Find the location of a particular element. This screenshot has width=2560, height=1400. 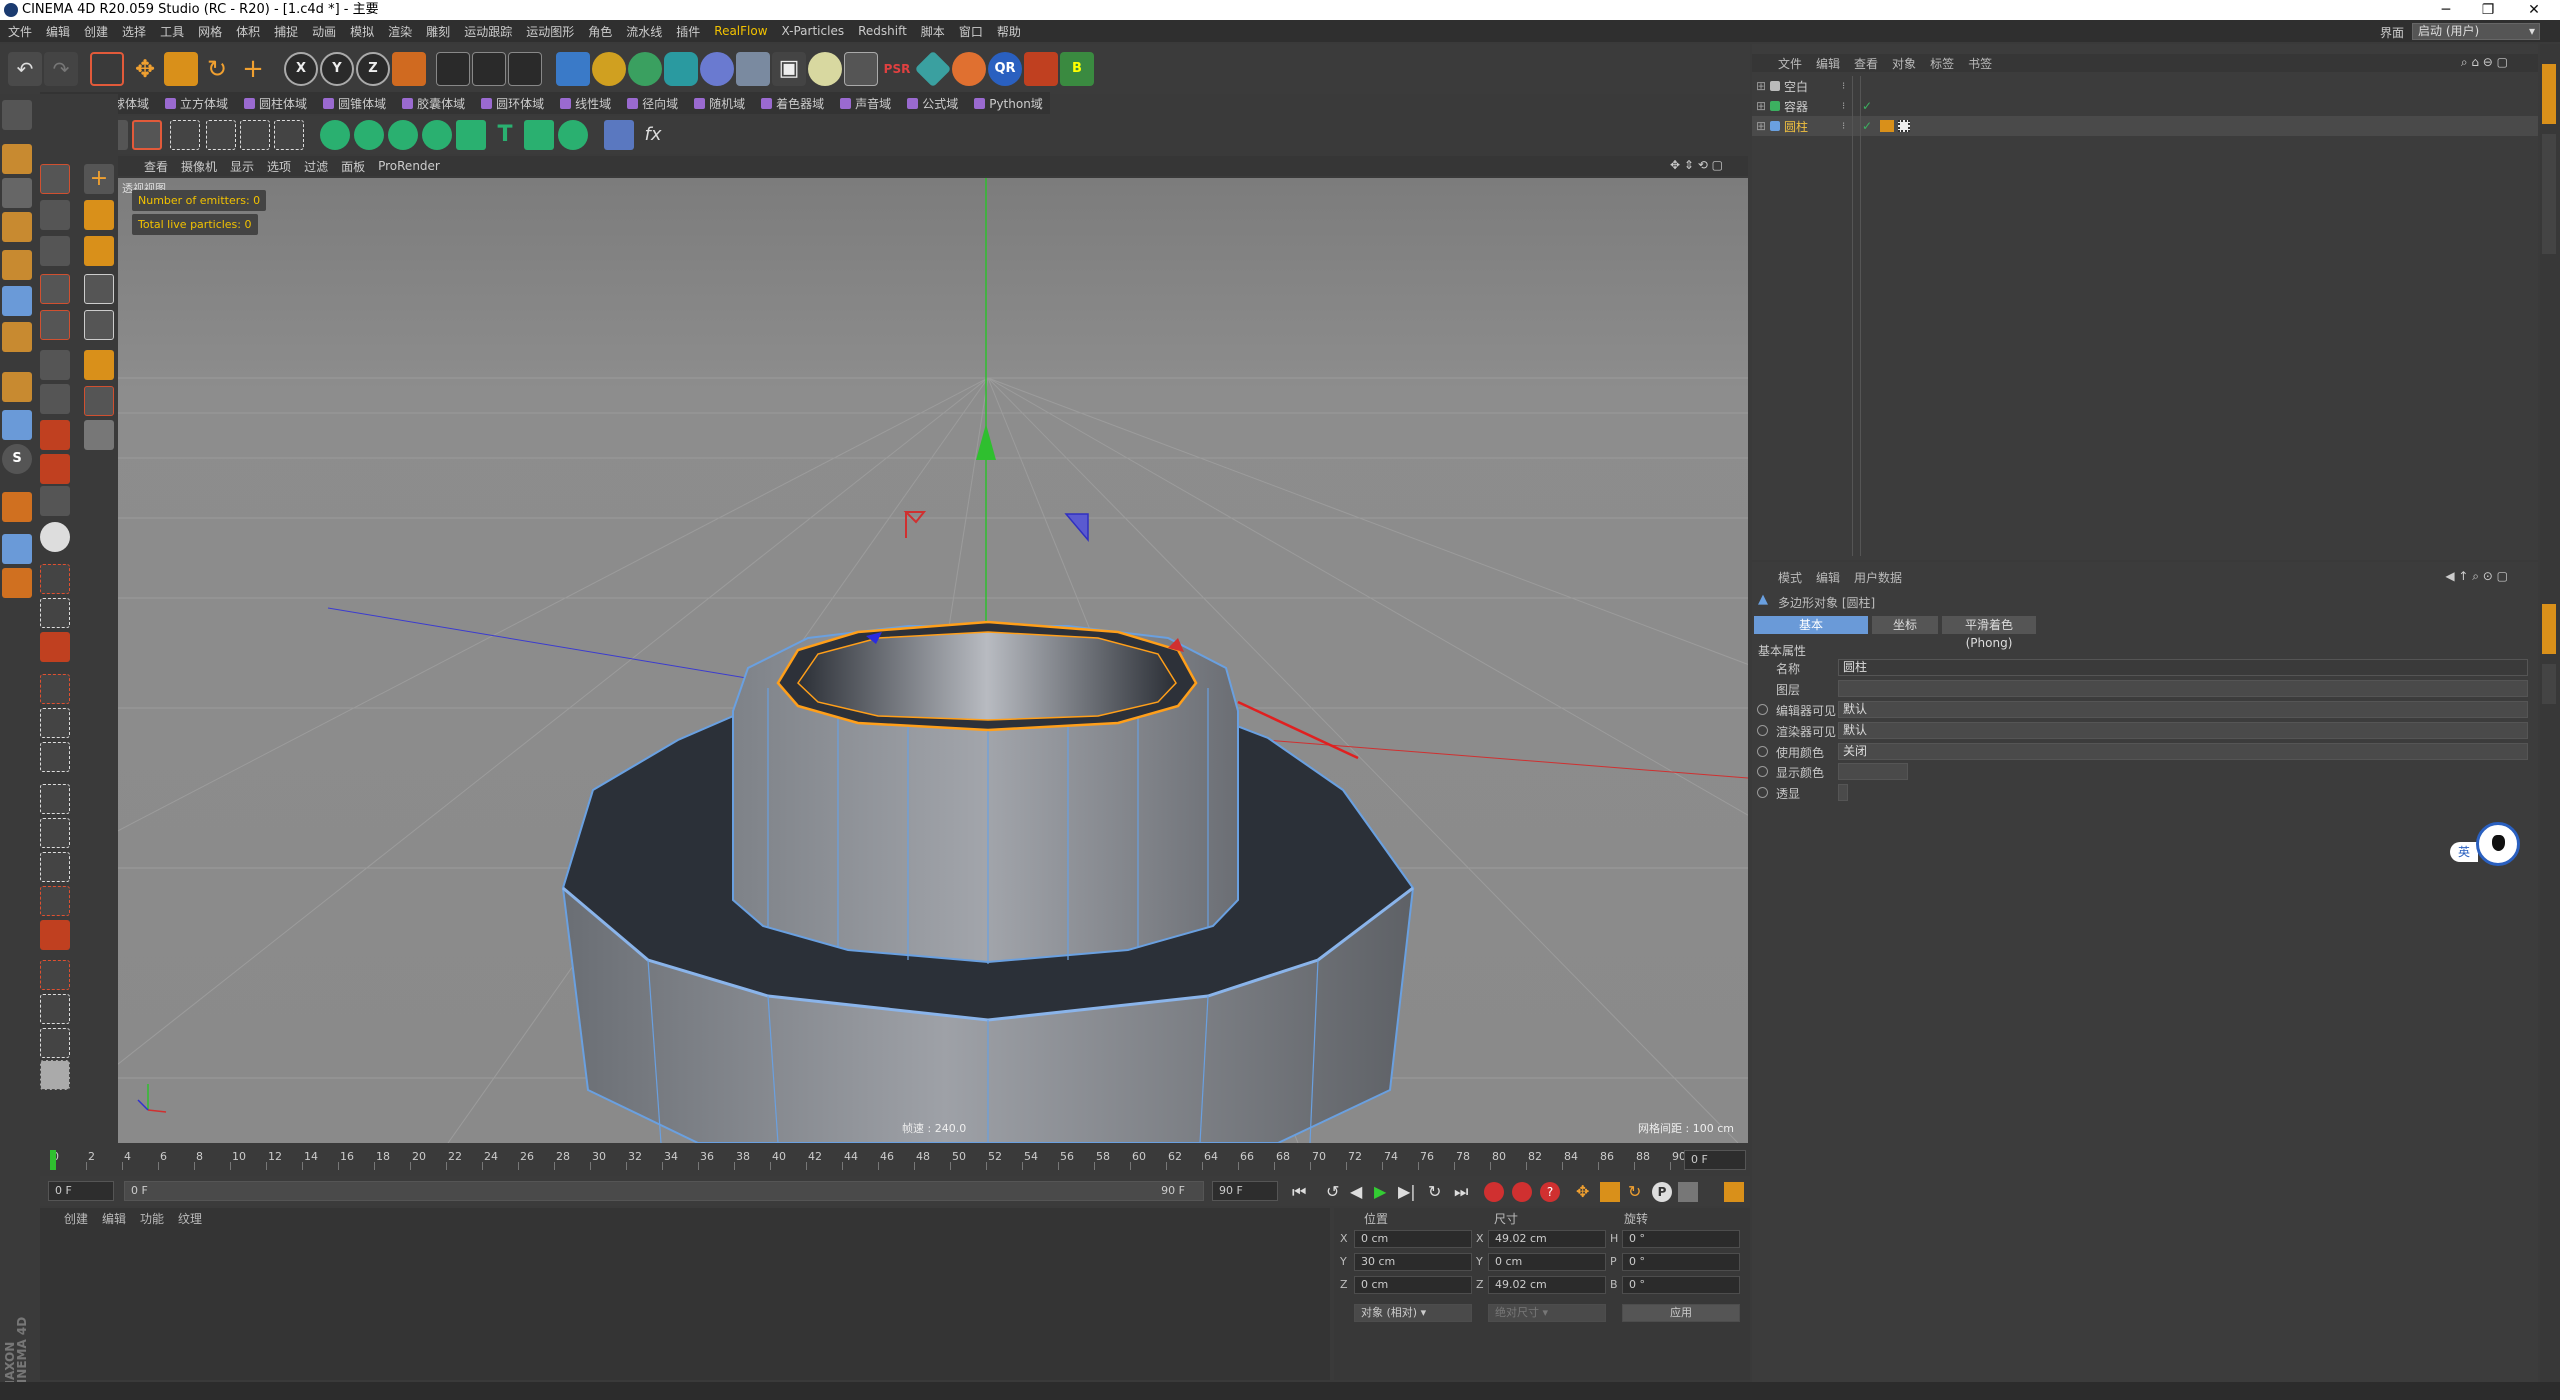

attribute-value: 圆柱 is located at coordinates (2183, 667).